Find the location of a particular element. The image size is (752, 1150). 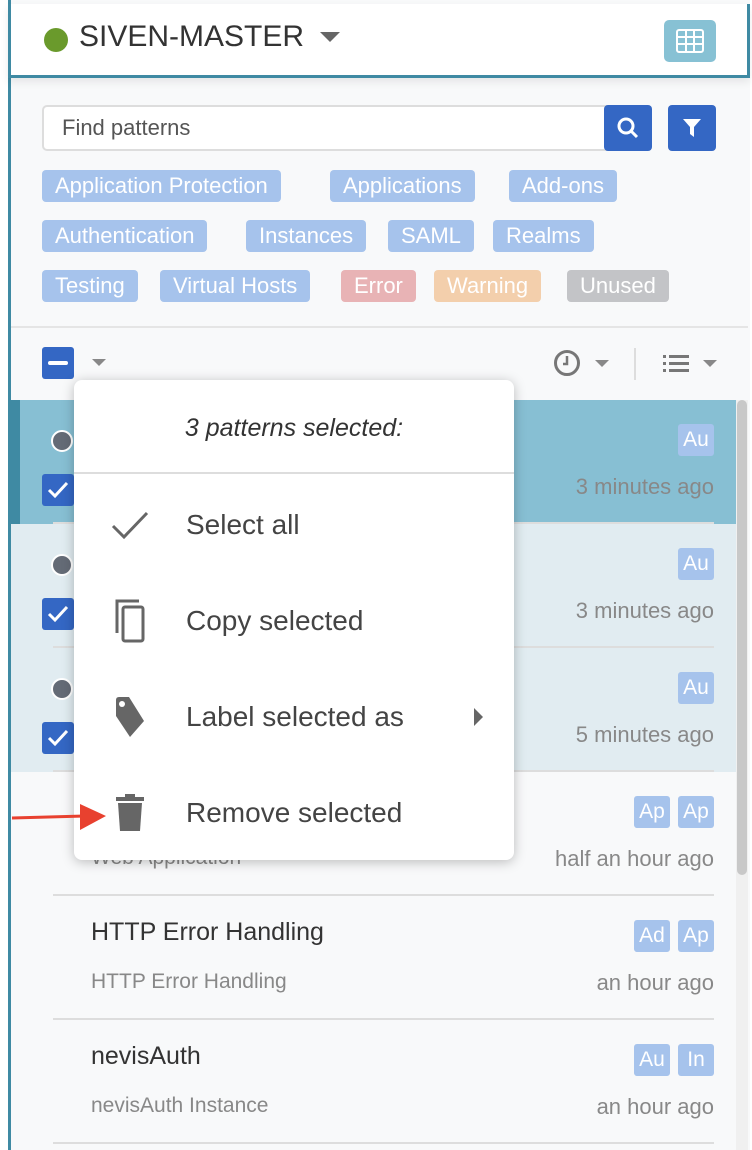

active-indicator is located at coordinates (15, 462).